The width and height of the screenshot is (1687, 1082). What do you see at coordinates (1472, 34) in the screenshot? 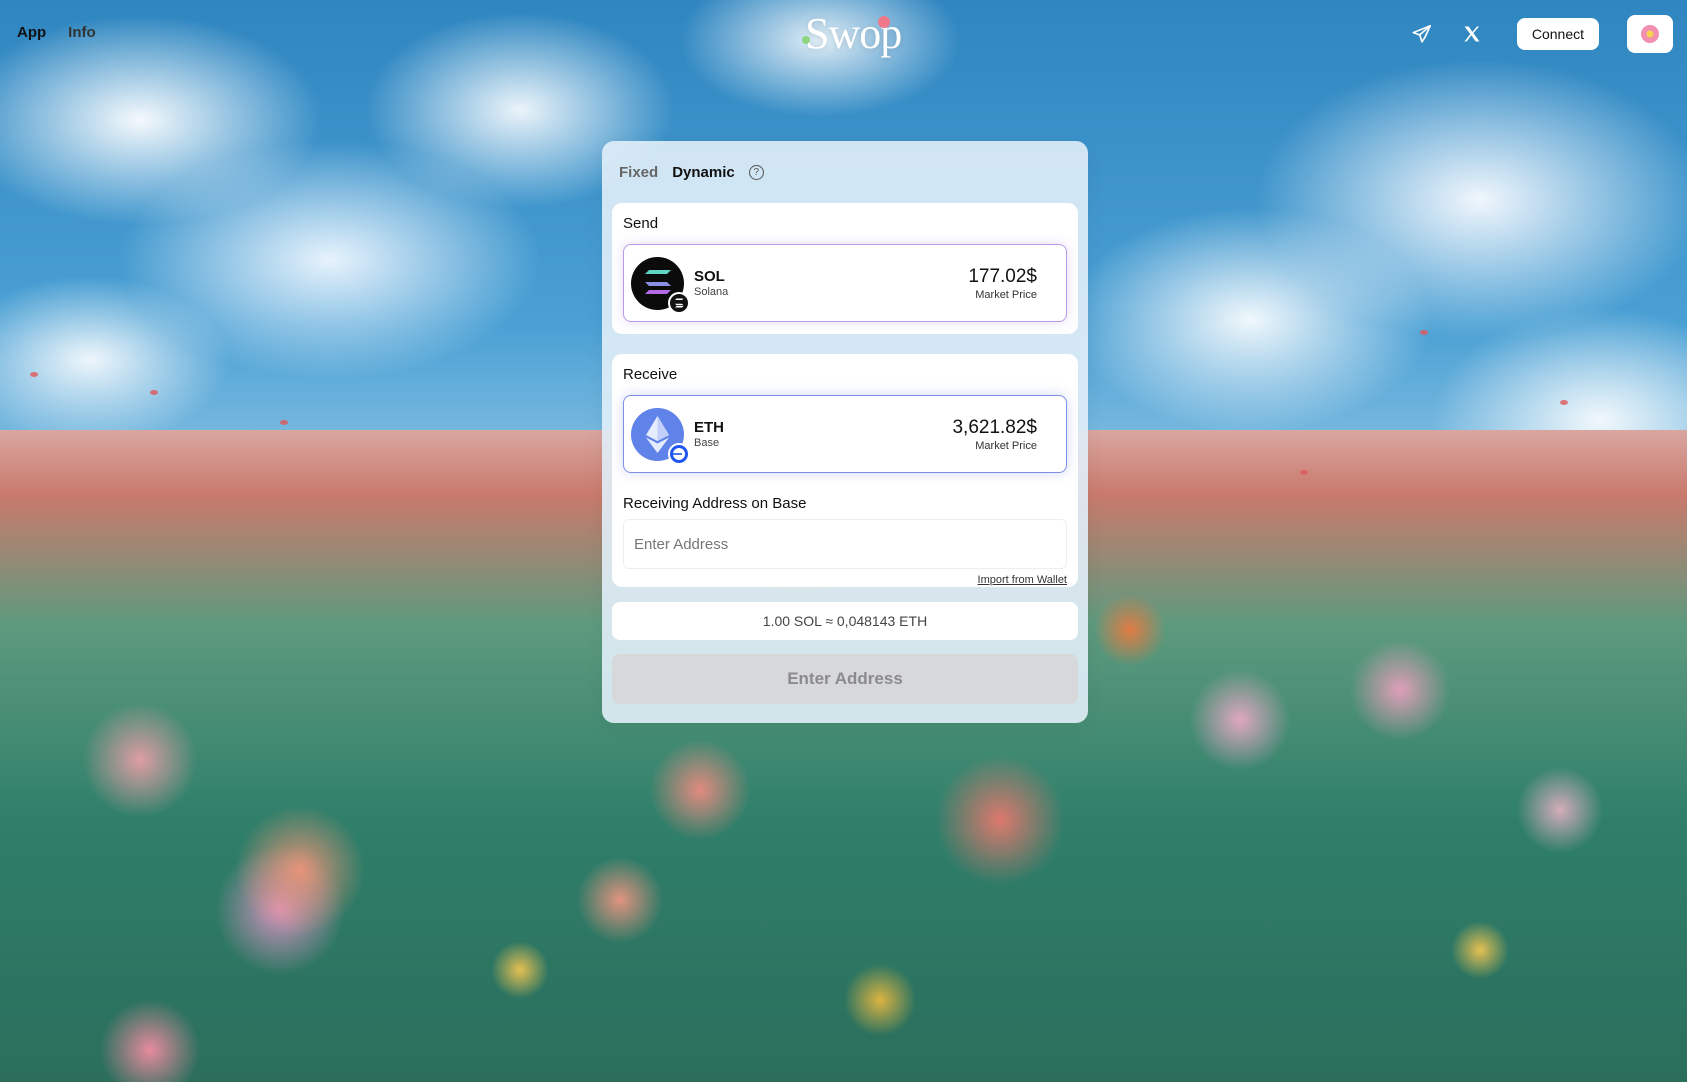
I see `x-icon` at bounding box center [1472, 34].